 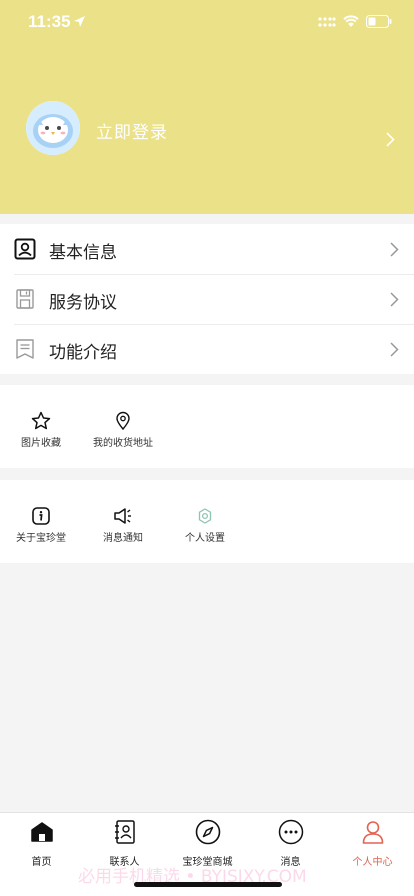 I want to click on floppy-disk-icon, so click(x=25, y=299).